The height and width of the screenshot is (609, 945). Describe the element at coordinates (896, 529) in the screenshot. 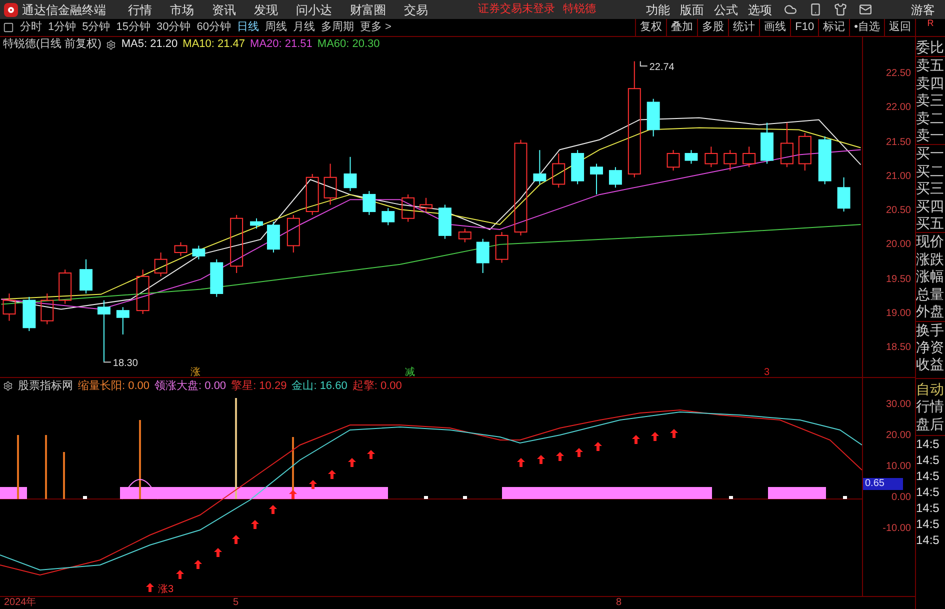

I see `indicator-tick: -10.00` at that location.